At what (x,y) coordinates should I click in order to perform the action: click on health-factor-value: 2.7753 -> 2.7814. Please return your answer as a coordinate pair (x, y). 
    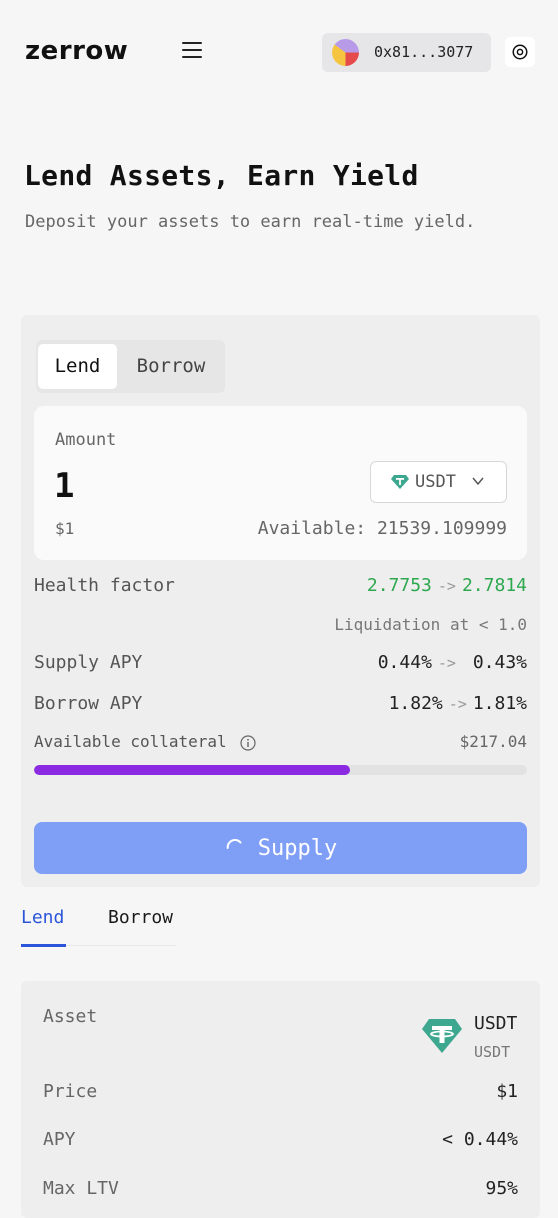
    Looking at the image, I should click on (447, 585).